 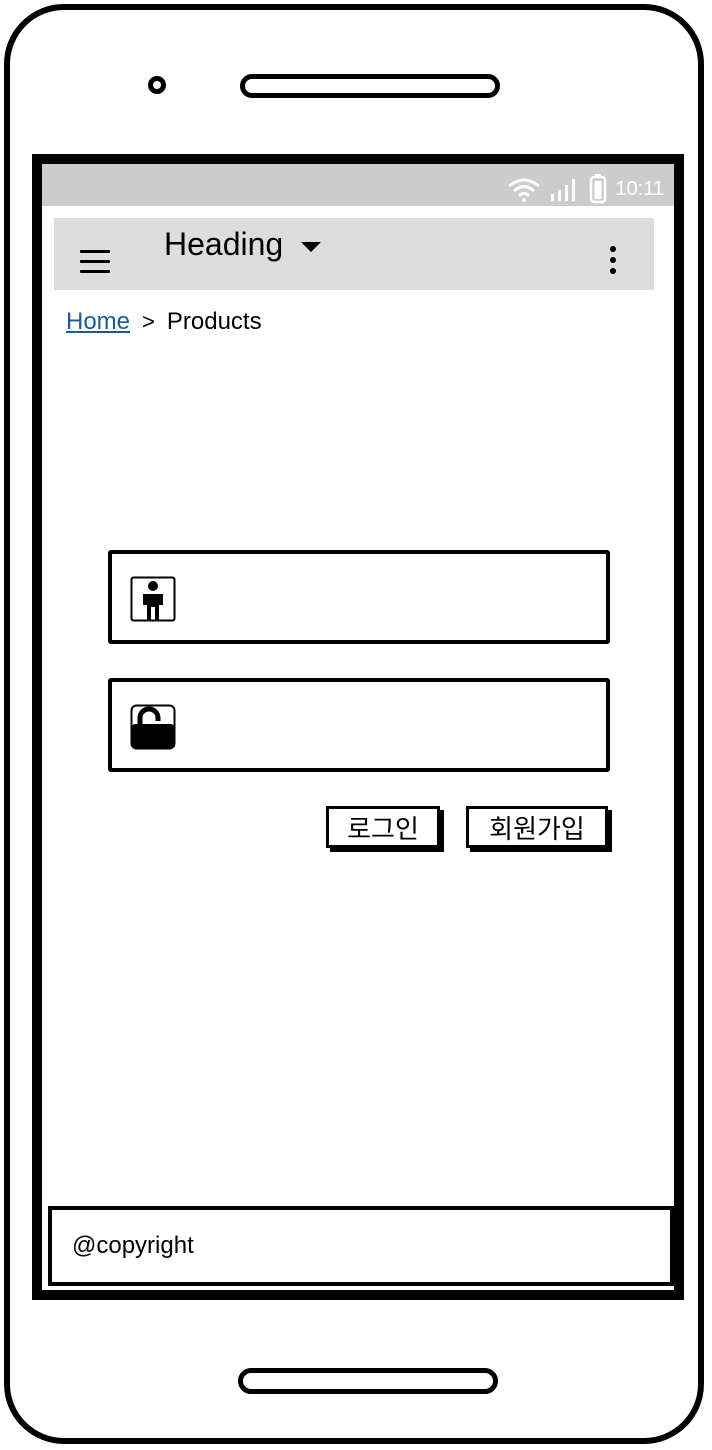 I want to click on app-bar-heading: Heading, so click(x=224, y=244).